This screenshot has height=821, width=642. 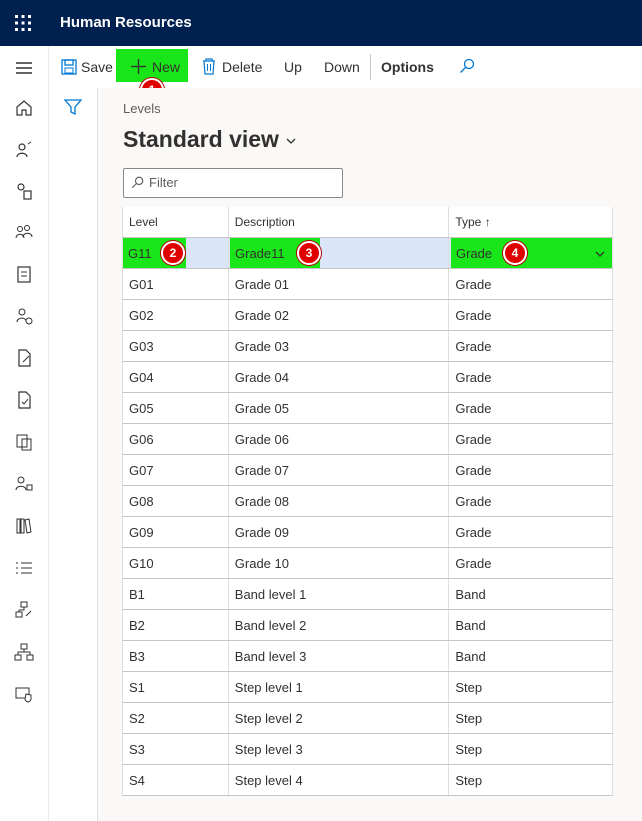 I want to click on table-row: G06 Grade 06 Grade, so click(x=367, y=439).